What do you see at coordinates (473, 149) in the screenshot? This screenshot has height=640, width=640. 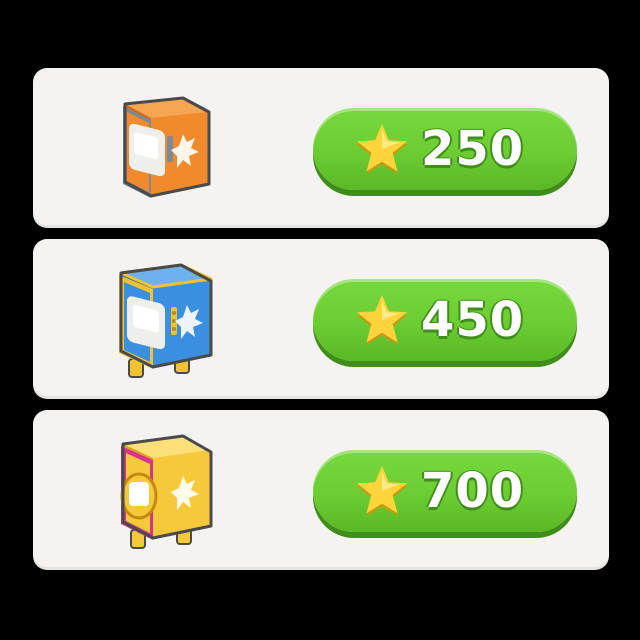 I see `price-label: 250` at bounding box center [473, 149].